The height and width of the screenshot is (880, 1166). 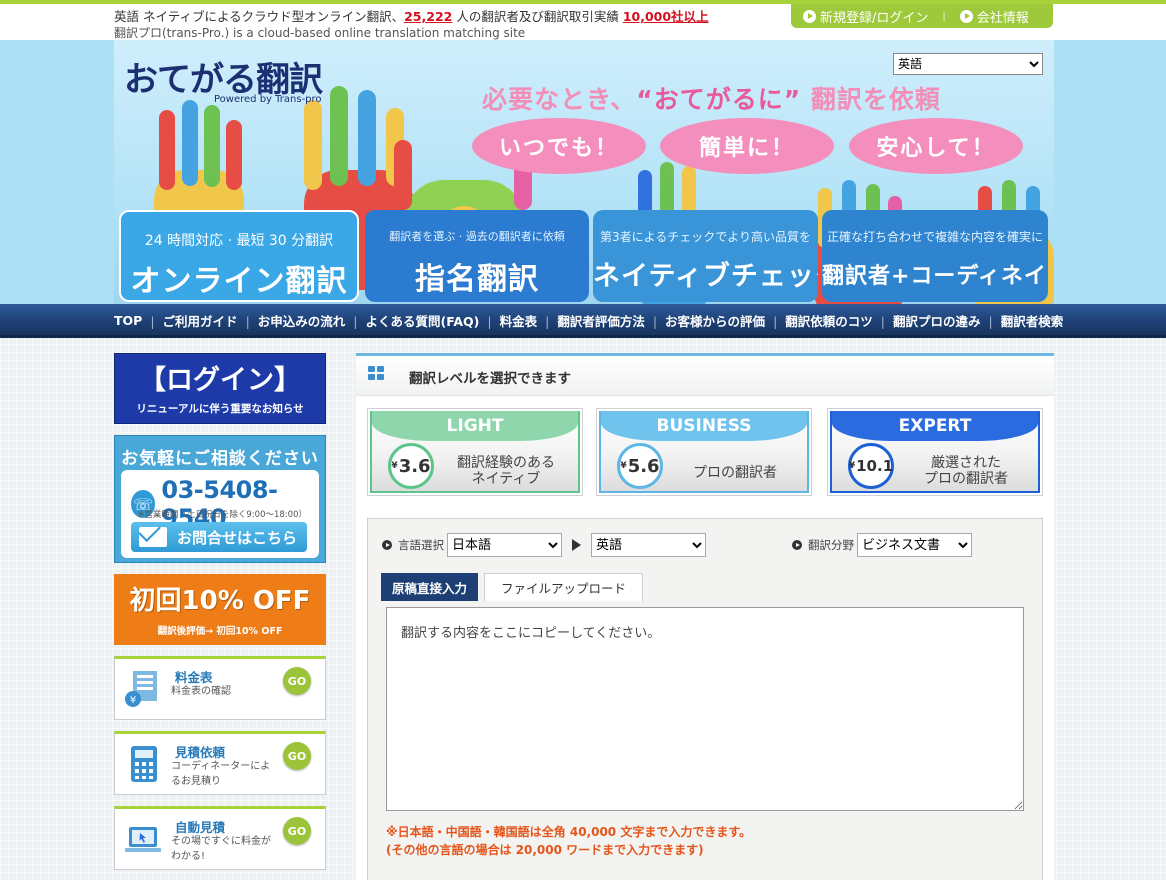 What do you see at coordinates (477, 256) in the screenshot?
I see `service-nominated-translation: 翻訳者を選ぶ · 過去の翻訳者に依頼 指名翻訳` at bounding box center [477, 256].